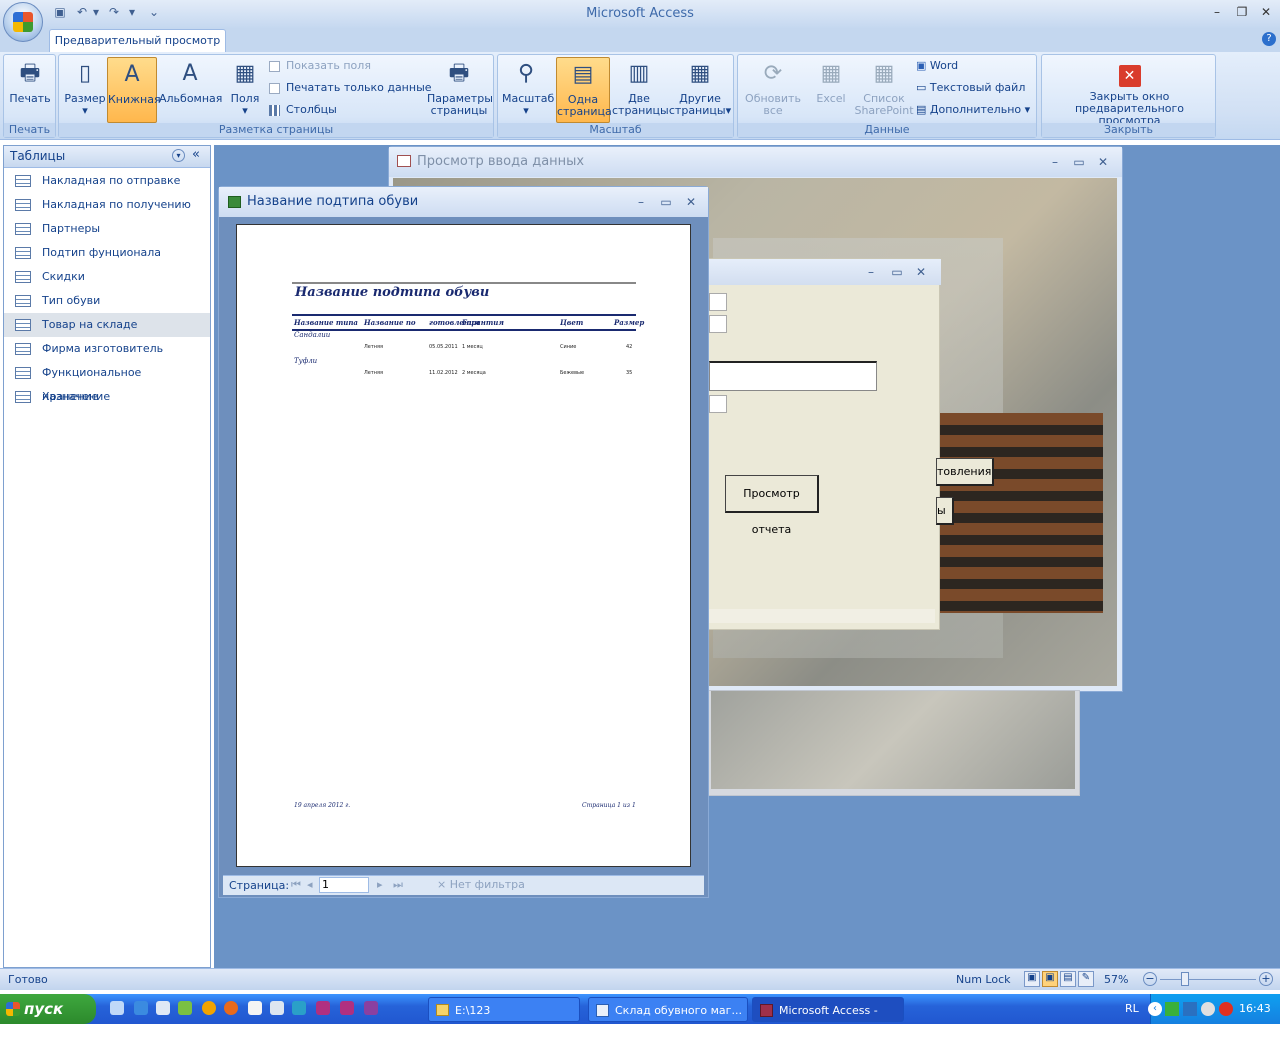 This screenshot has height=1048, width=1280. Describe the element at coordinates (1269, 39) in the screenshot. I see `help-icon: ?` at that location.